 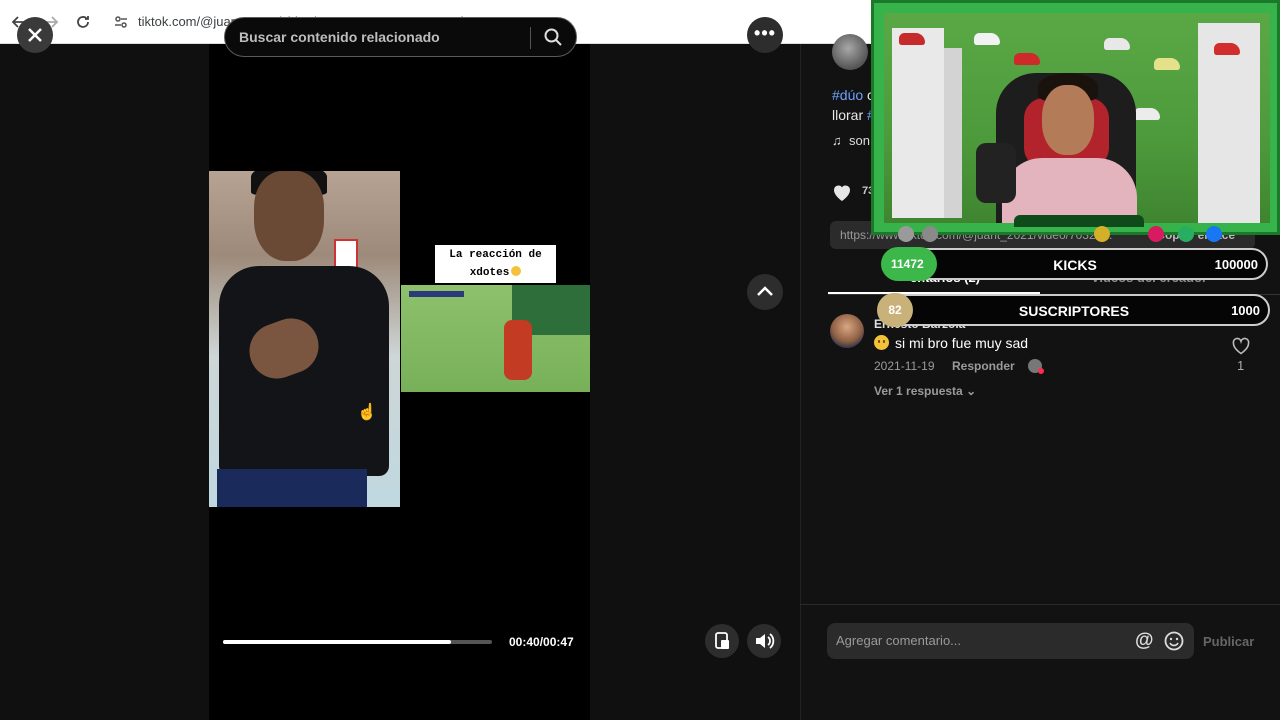 I want to click on webcam-feed, so click(x=1077, y=118).